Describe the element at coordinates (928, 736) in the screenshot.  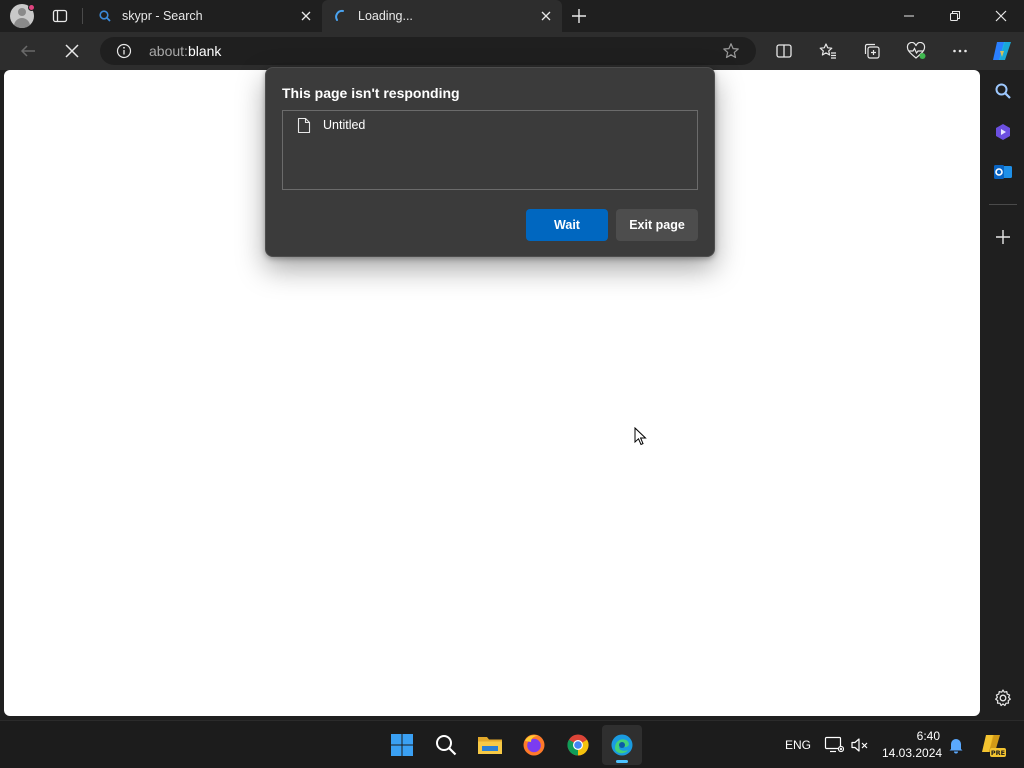
I see `clock-time: 6:40` at that location.